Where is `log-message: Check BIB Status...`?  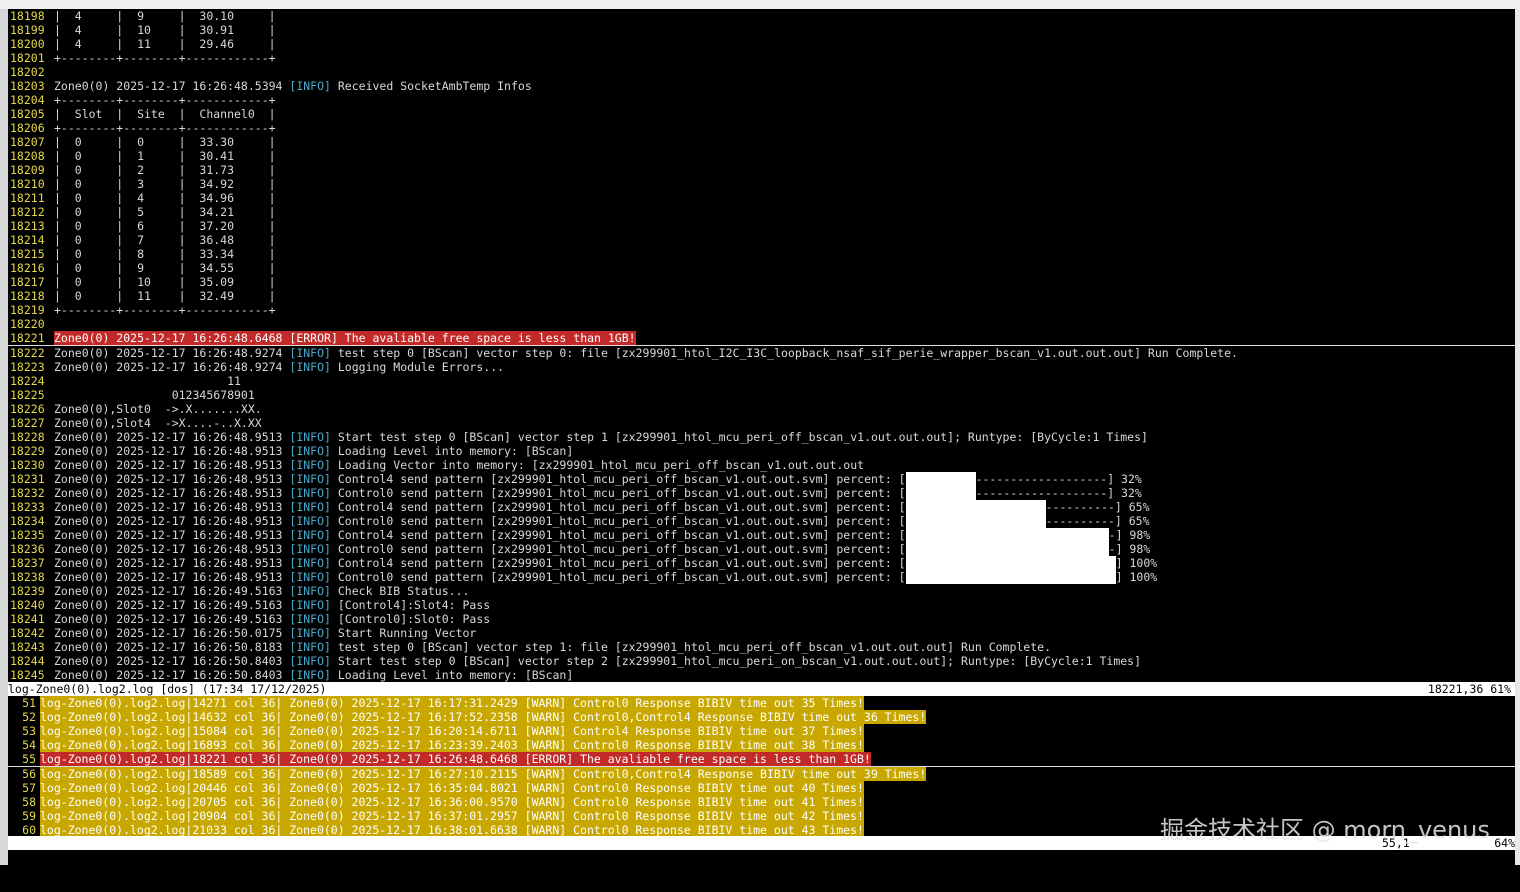
log-message: Check BIB Status... is located at coordinates (400, 591).